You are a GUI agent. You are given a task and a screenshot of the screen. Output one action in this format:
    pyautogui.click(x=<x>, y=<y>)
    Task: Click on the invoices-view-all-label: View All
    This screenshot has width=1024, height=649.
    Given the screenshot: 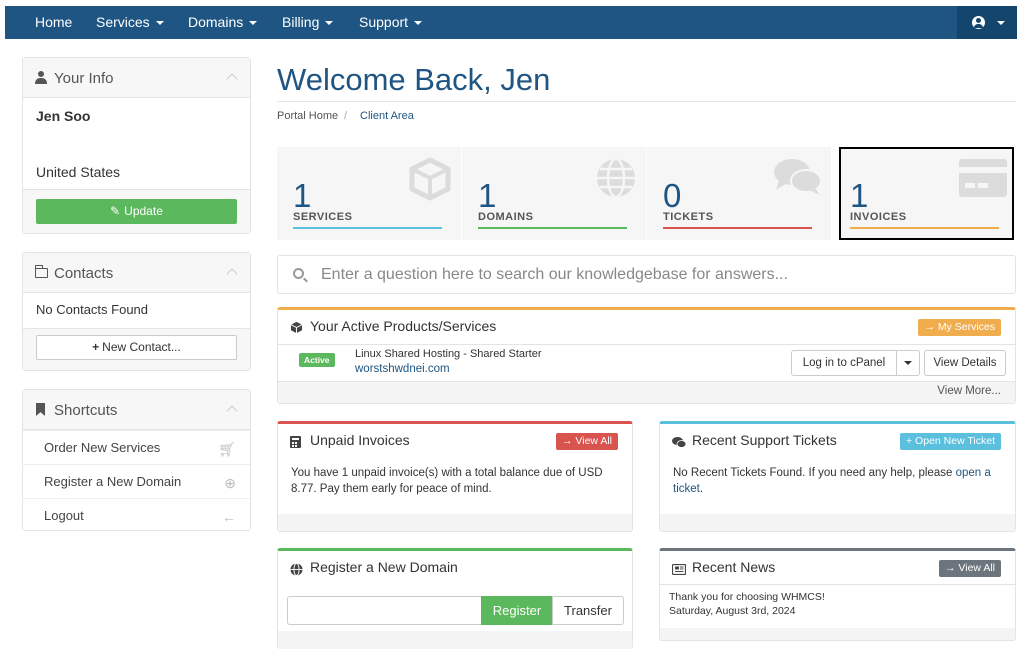 What is the action you would take?
    pyautogui.click(x=593, y=441)
    